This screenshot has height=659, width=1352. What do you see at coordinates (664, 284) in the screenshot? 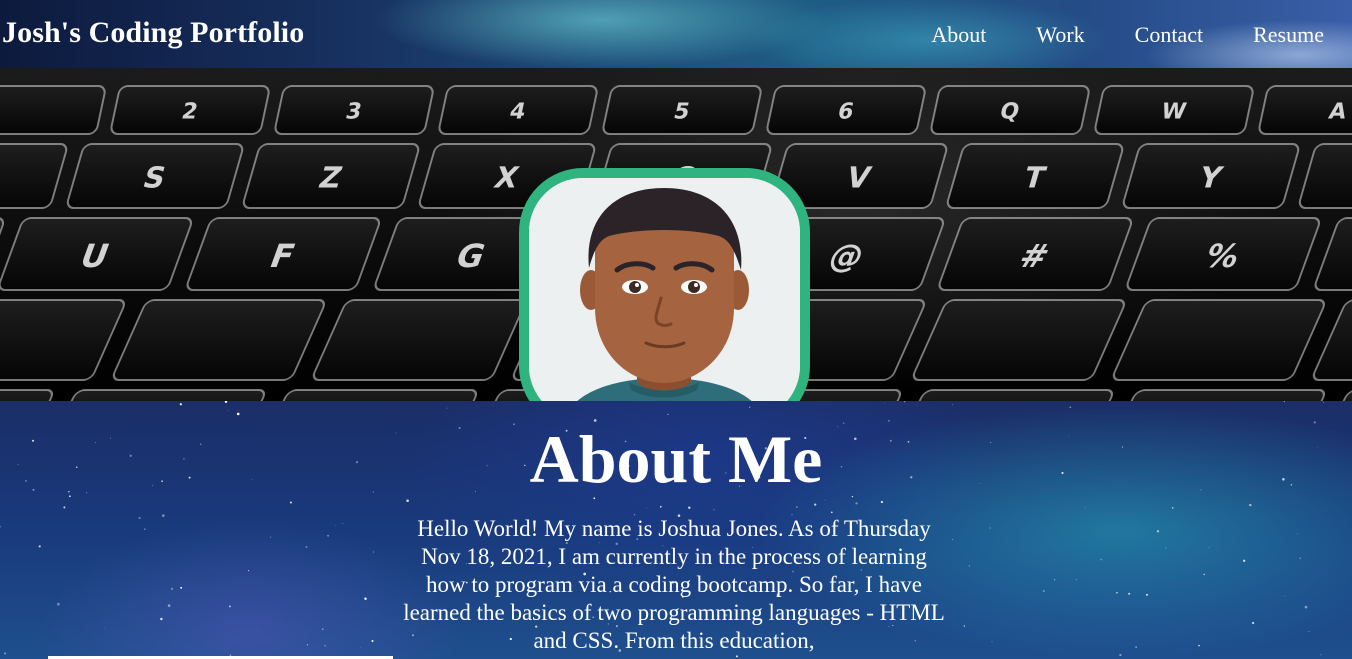
I see `avatar` at bounding box center [664, 284].